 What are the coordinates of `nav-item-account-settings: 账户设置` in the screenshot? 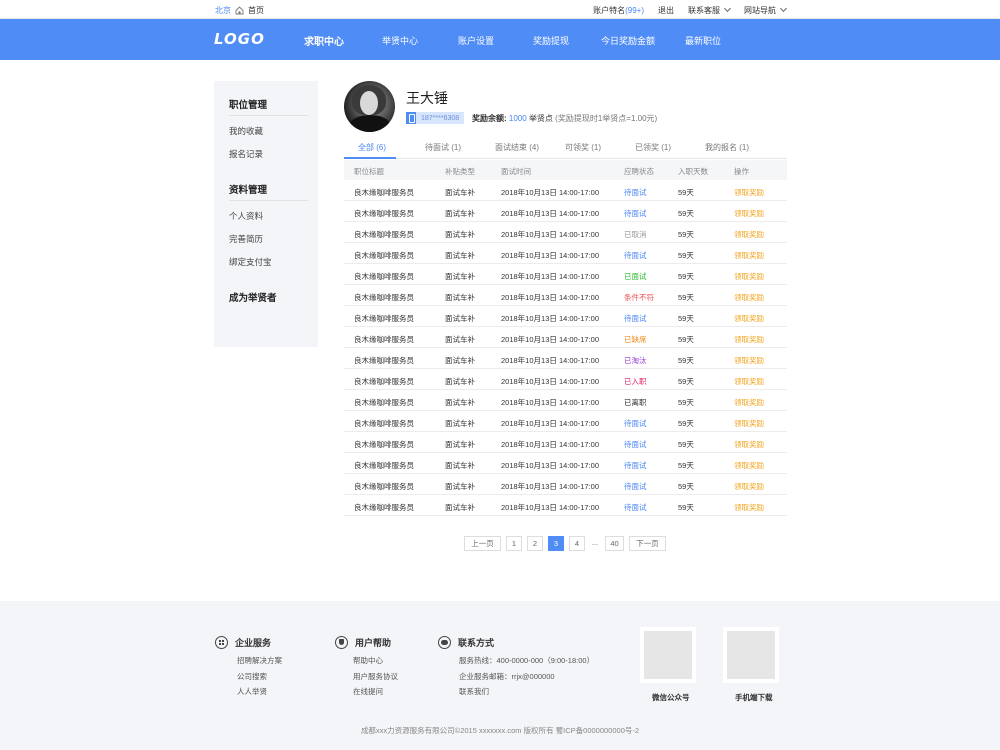 It's located at (476, 40).